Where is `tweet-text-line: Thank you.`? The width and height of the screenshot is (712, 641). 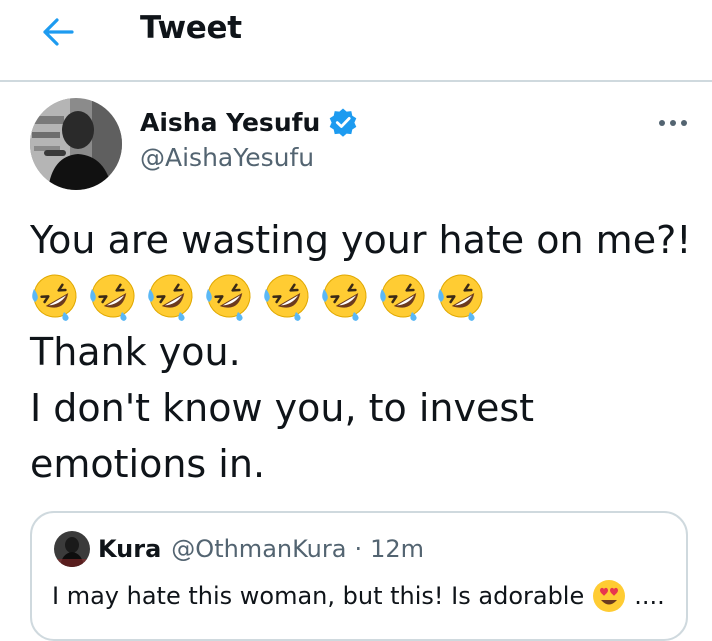
tweet-text-line: Thank you. is located at coordinates (135, 352).